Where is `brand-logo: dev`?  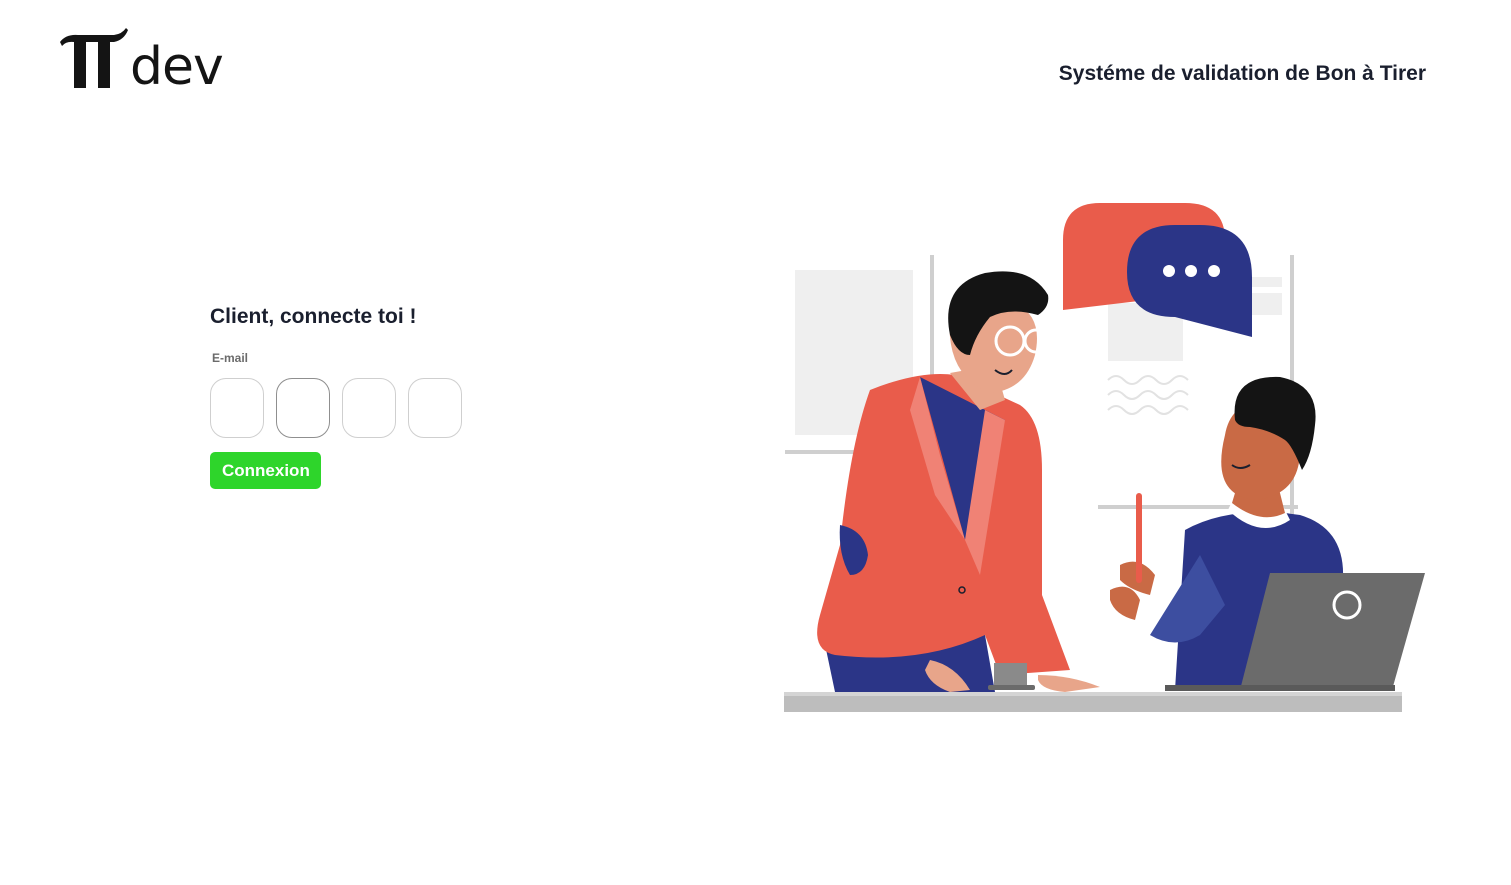 brand-logo: dev is located at coordinates (141, 62).